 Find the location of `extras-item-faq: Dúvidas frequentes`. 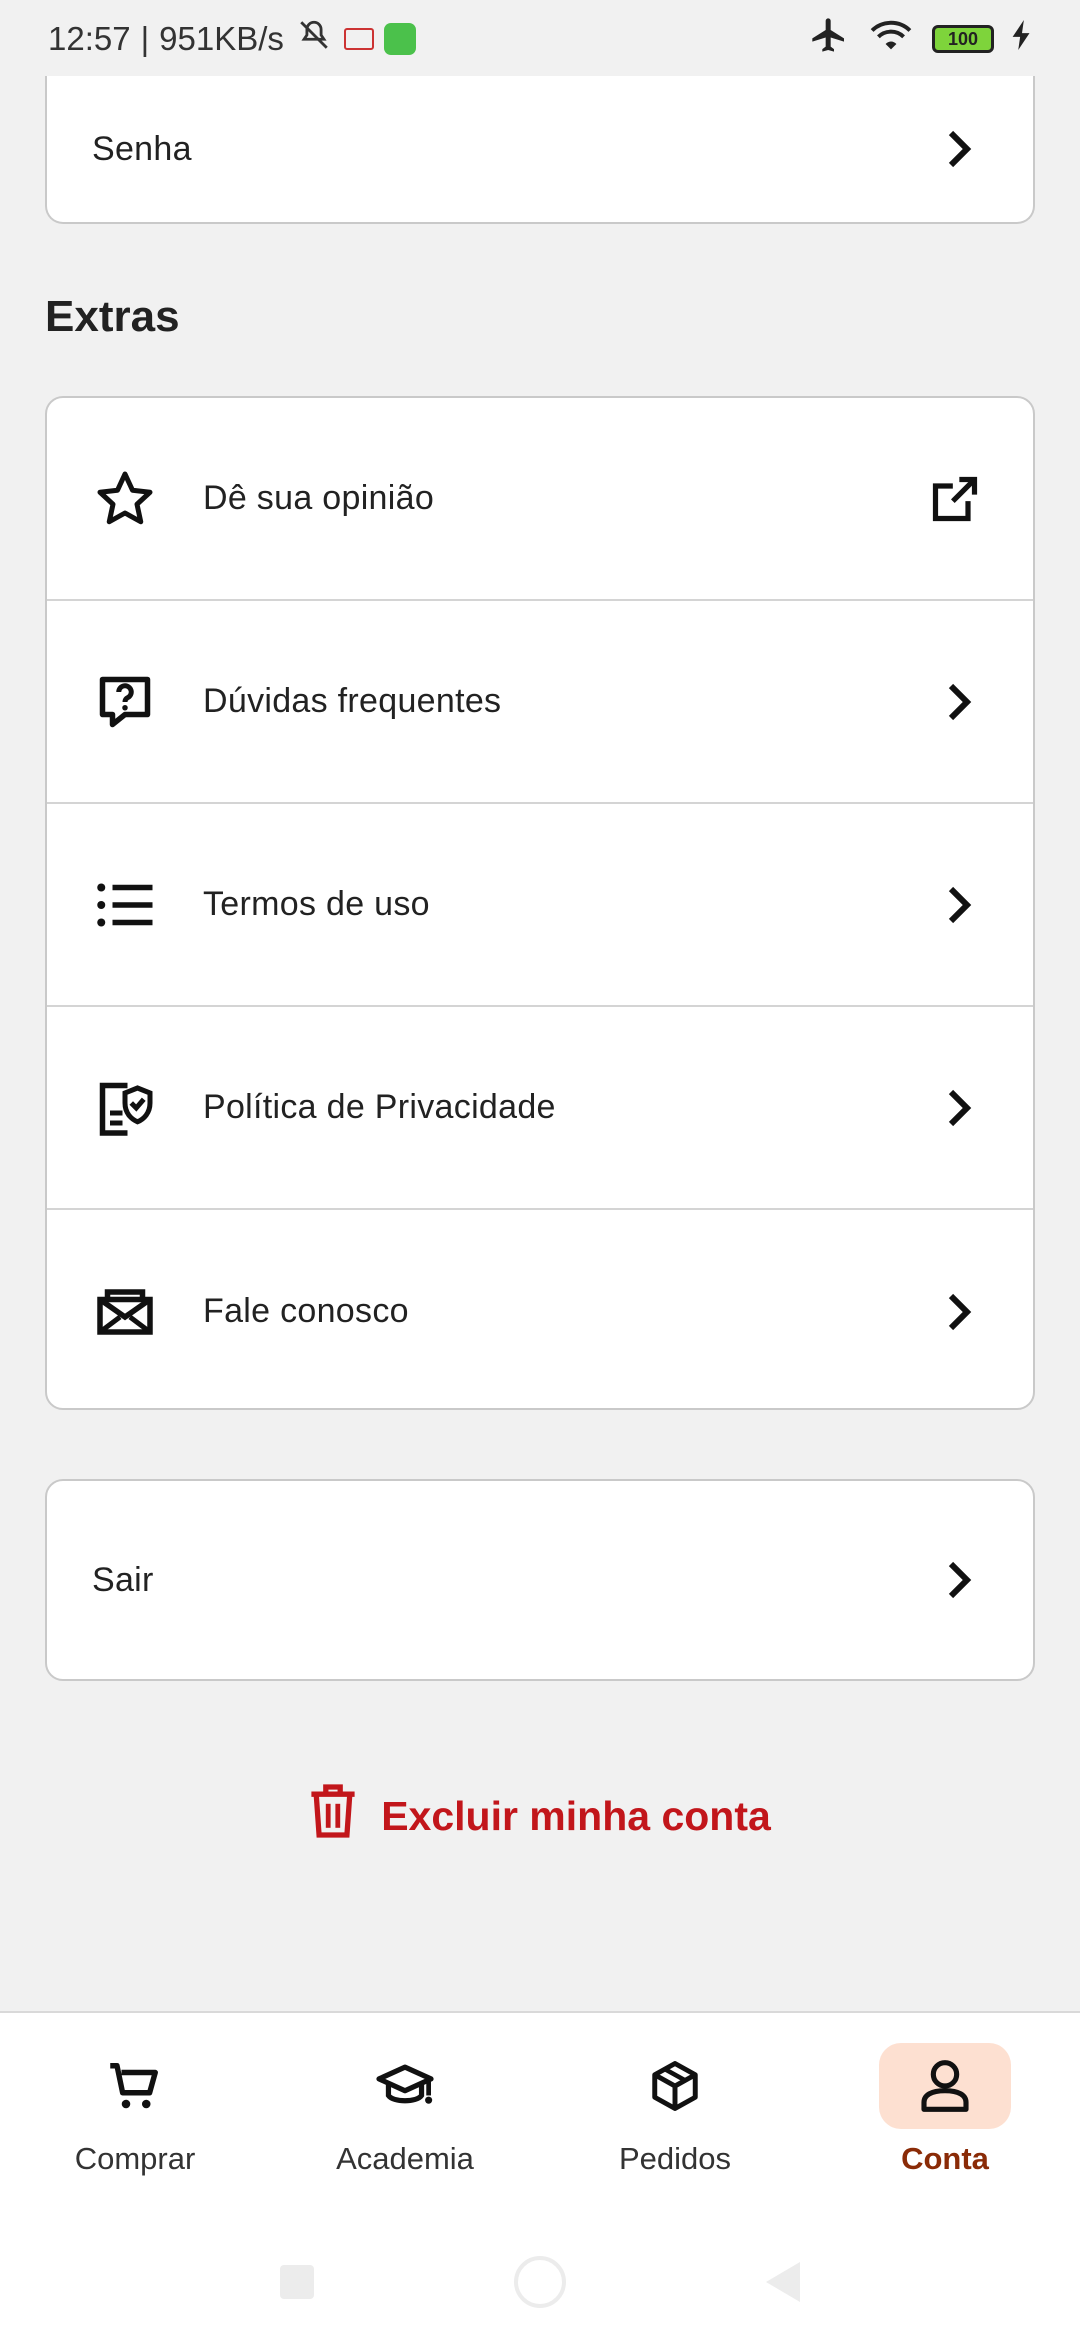

extras-item-faq: Dúvidas frequentes is located at coordinates (540, 702).